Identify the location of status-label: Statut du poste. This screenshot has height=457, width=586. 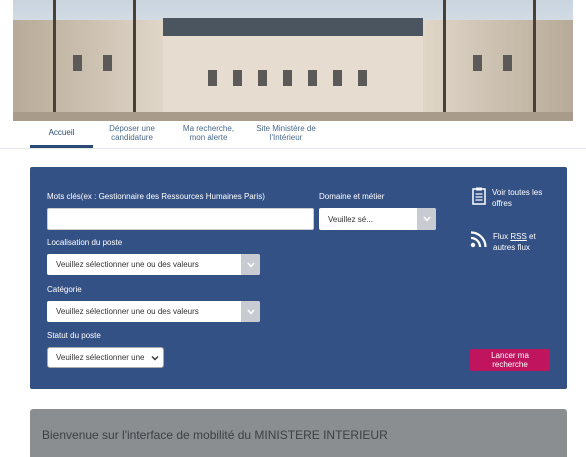
(74, 335).